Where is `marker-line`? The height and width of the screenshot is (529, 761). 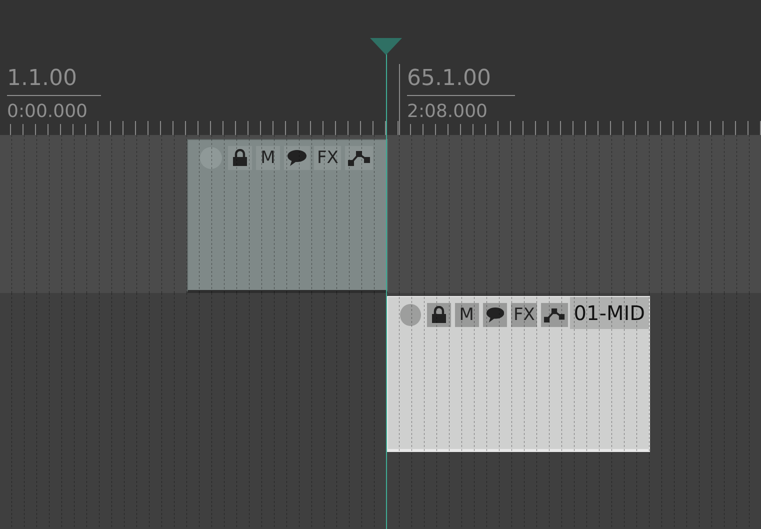 marker-line is located at coordinates (399, 99).